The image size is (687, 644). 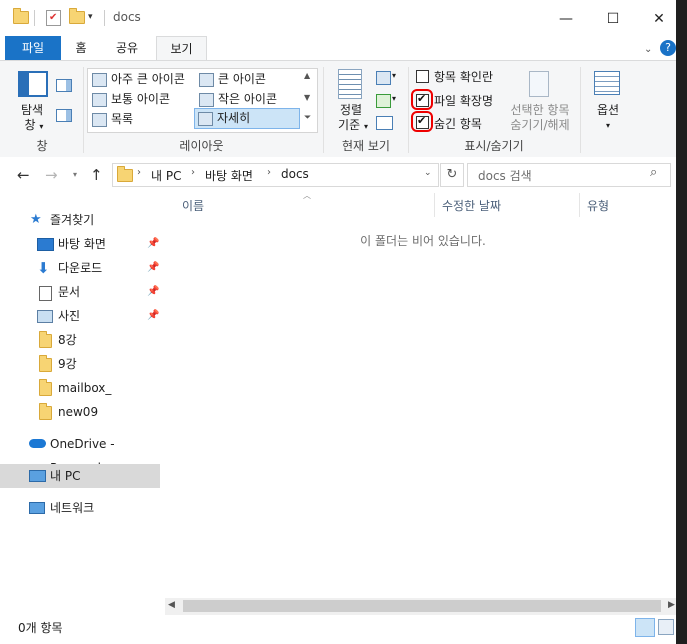 What do you see at coordinates (181, 49) in the screenshot?
I see `tab-view: 보기` at bounding box center [181, 49].